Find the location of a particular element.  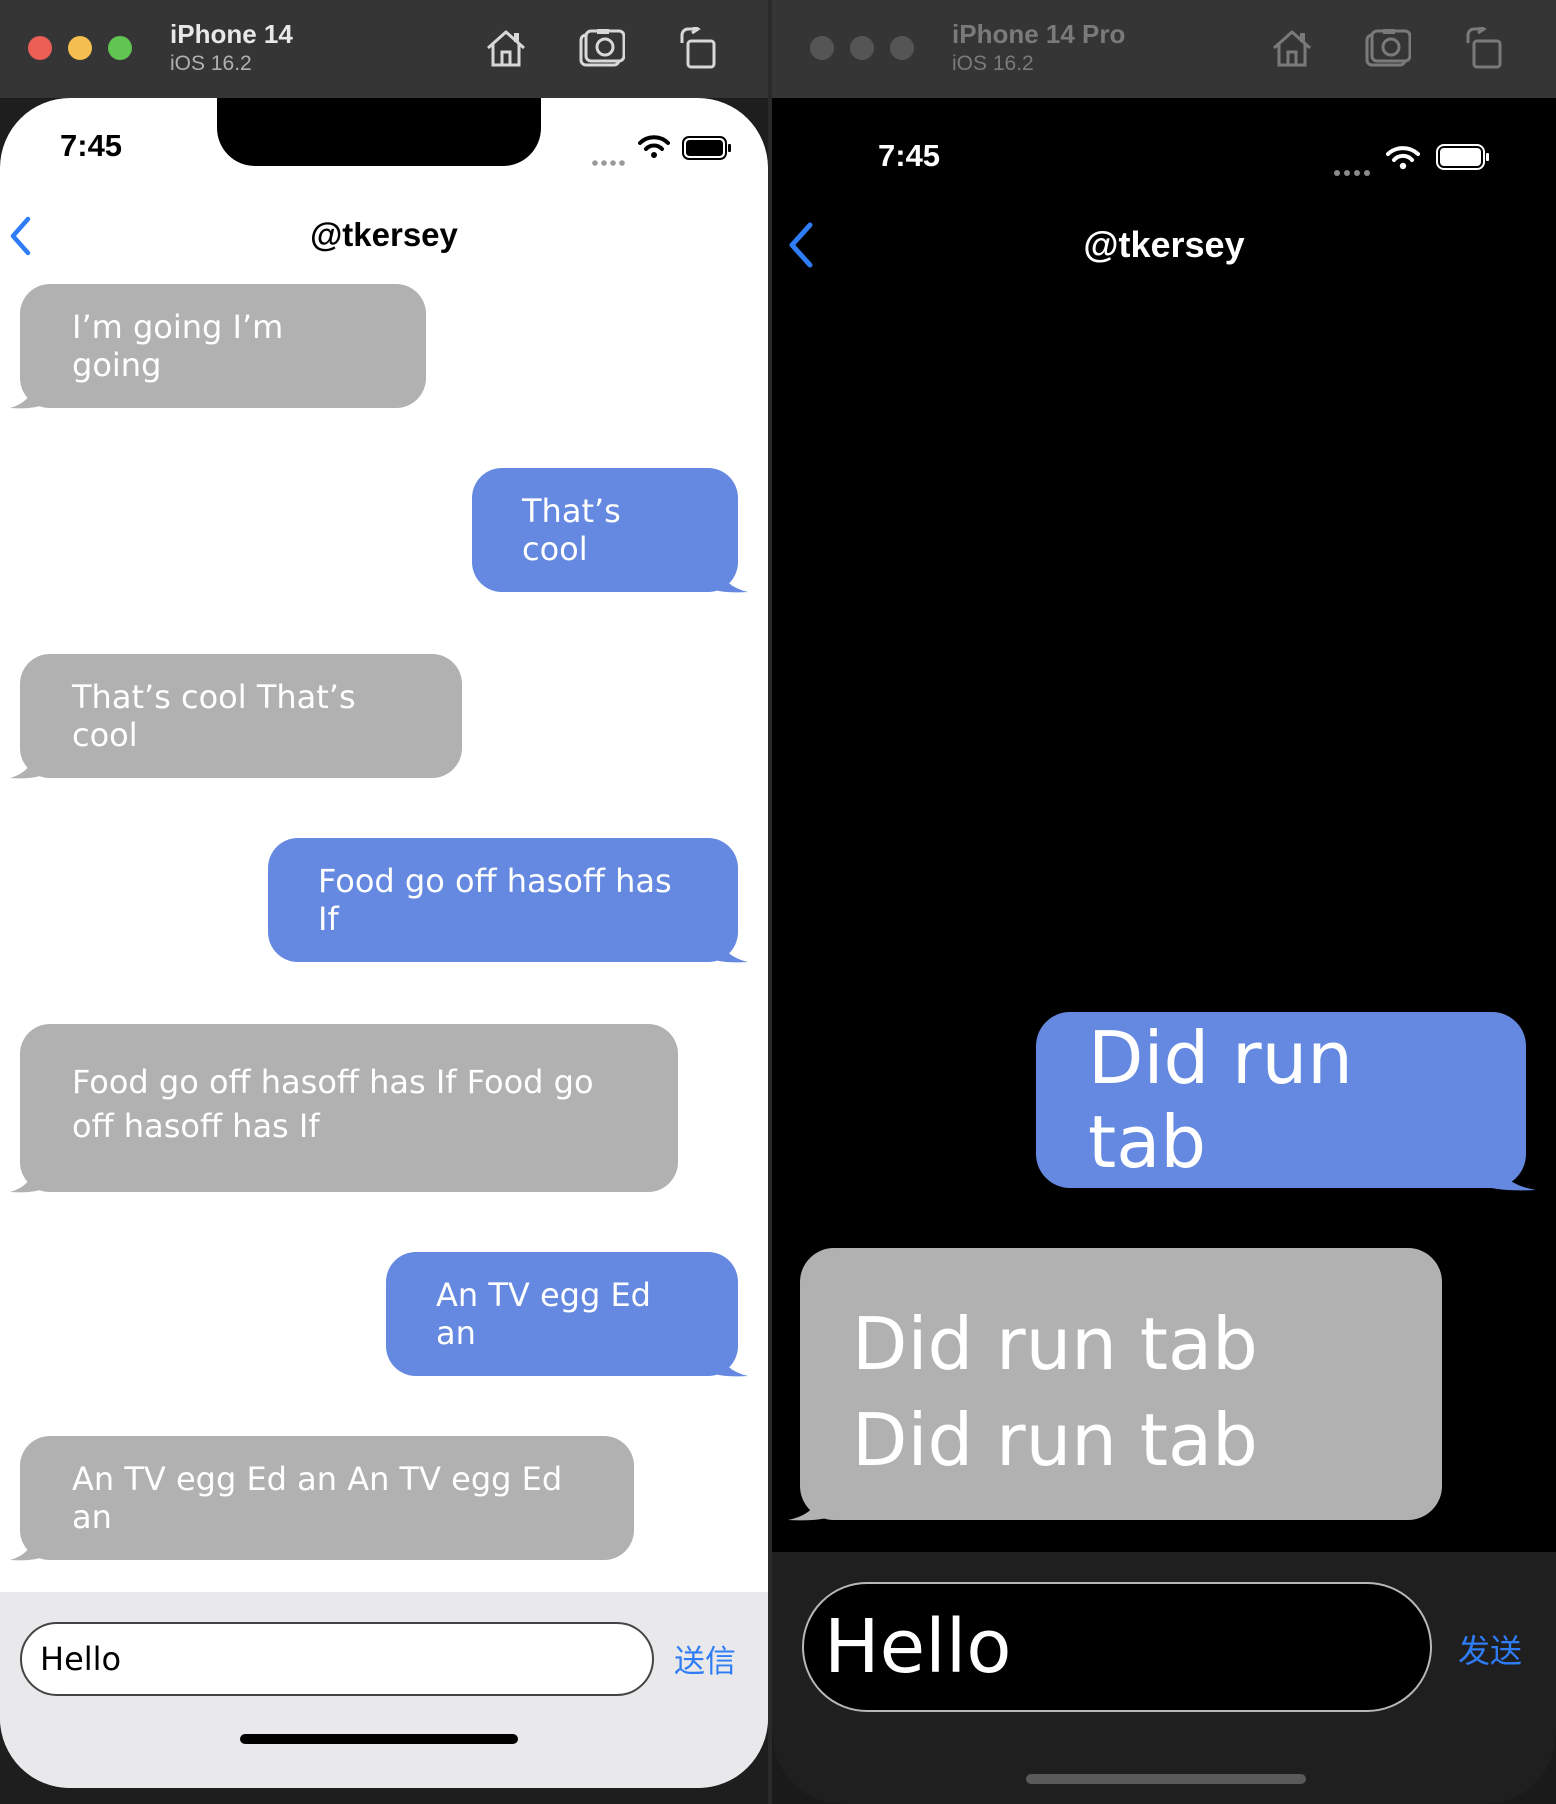

message-bubble-sent: Did run tab is located at coordinates (1281, 1100).